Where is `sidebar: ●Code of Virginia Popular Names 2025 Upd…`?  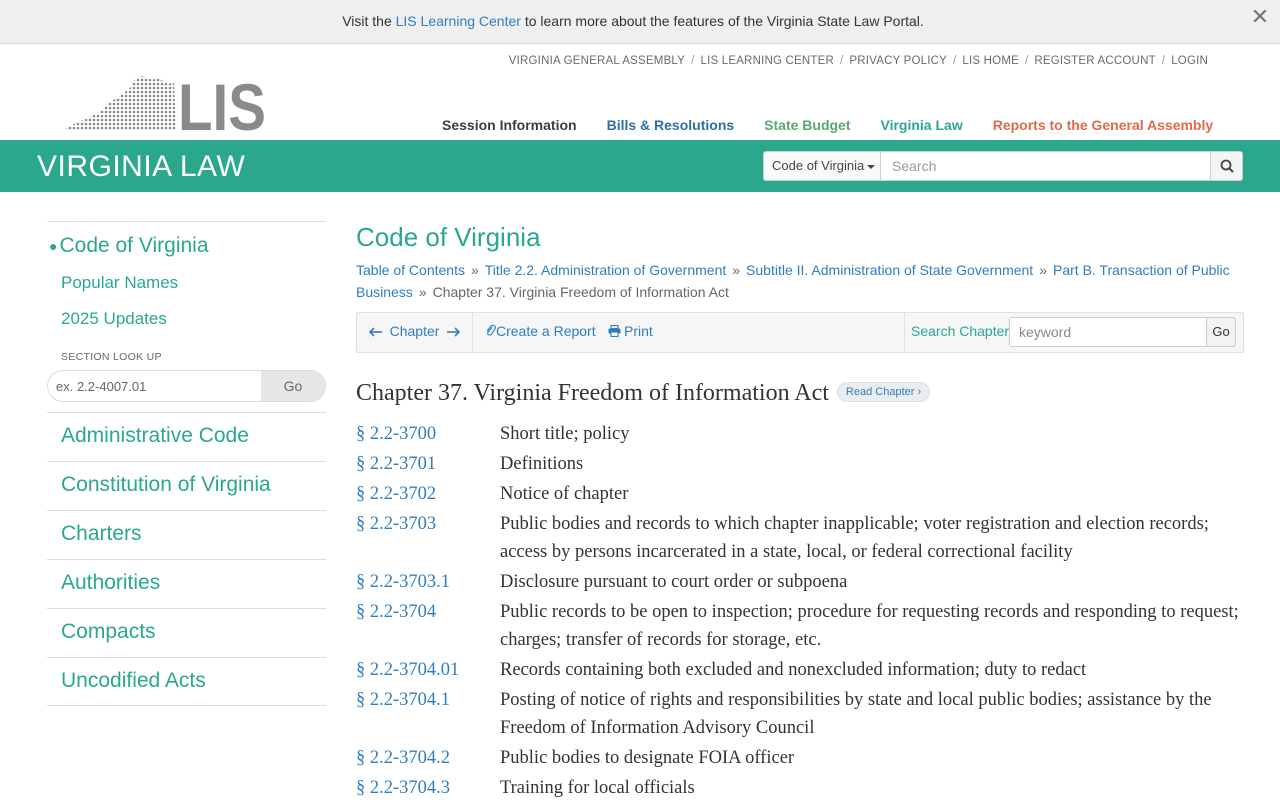
sidebar: ●Code of Virginia Popular Names 2025 Upd… is located at coordinates (186, 463).